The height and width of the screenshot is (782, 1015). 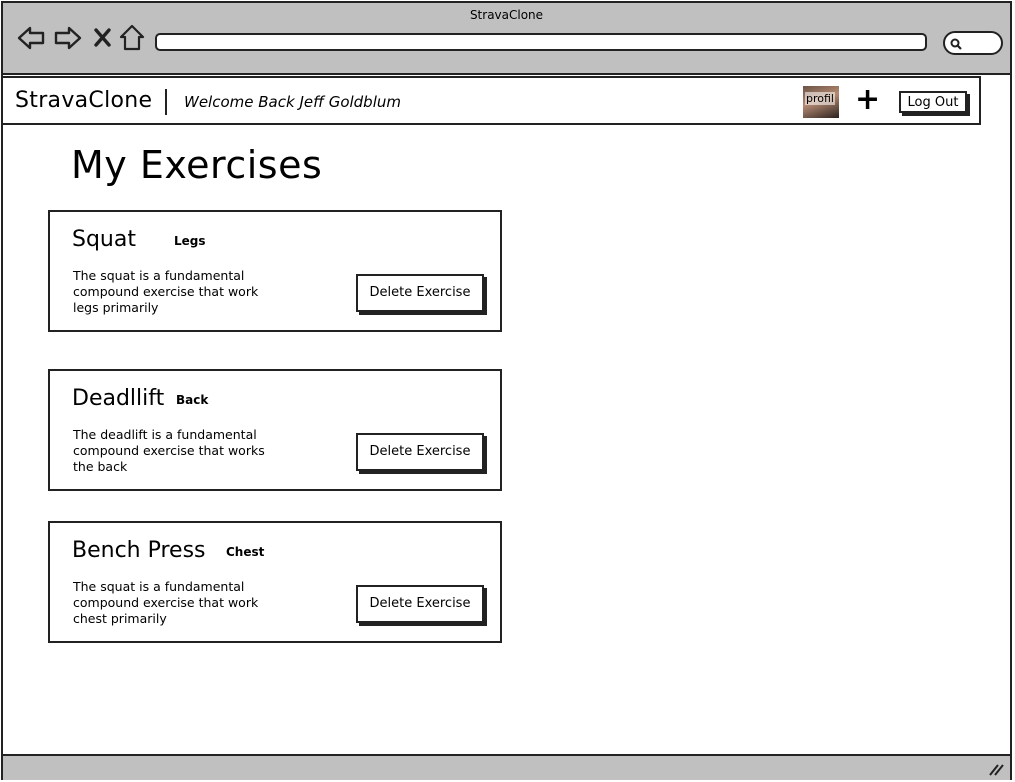 What do you see at coordinates (541, 42) in the screenshot?
I see `address-bar` at bounding box center [541, 42].